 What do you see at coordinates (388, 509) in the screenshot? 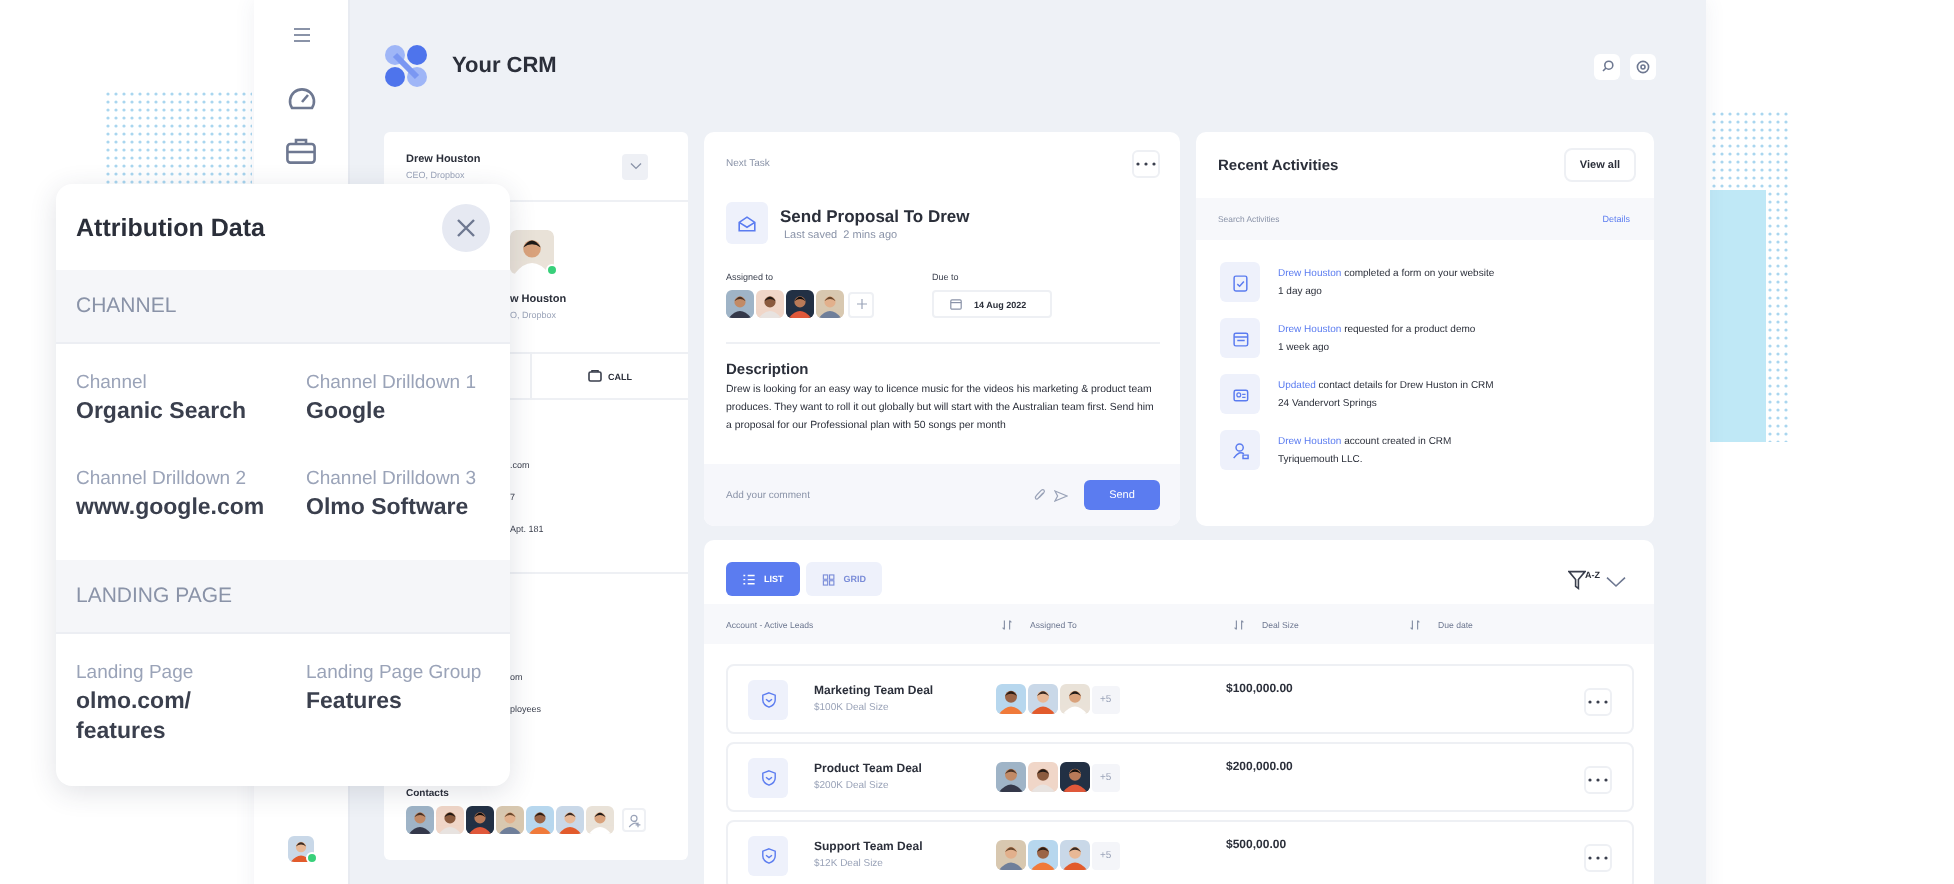
I see `field-value: Olmo Software` at bounding box center [388, 509].